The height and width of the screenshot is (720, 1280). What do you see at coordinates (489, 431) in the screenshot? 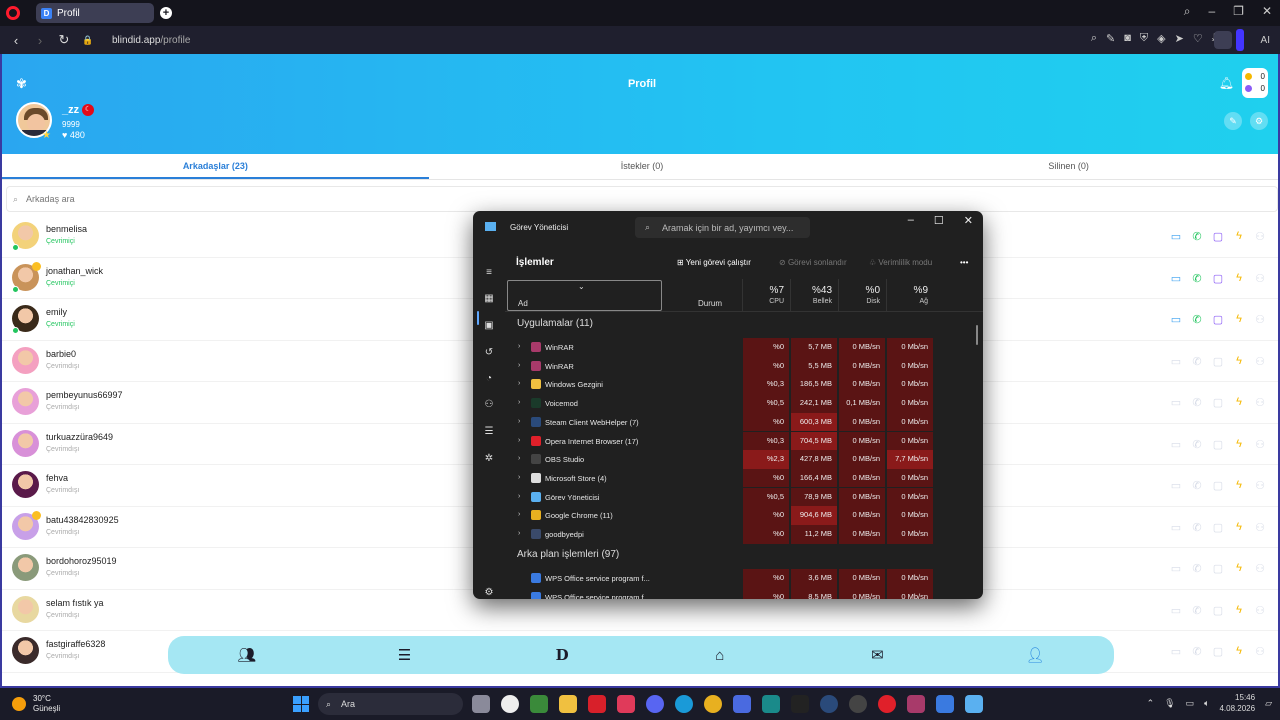
I see `details-icon: ☰` at bounding box center [489, 431].